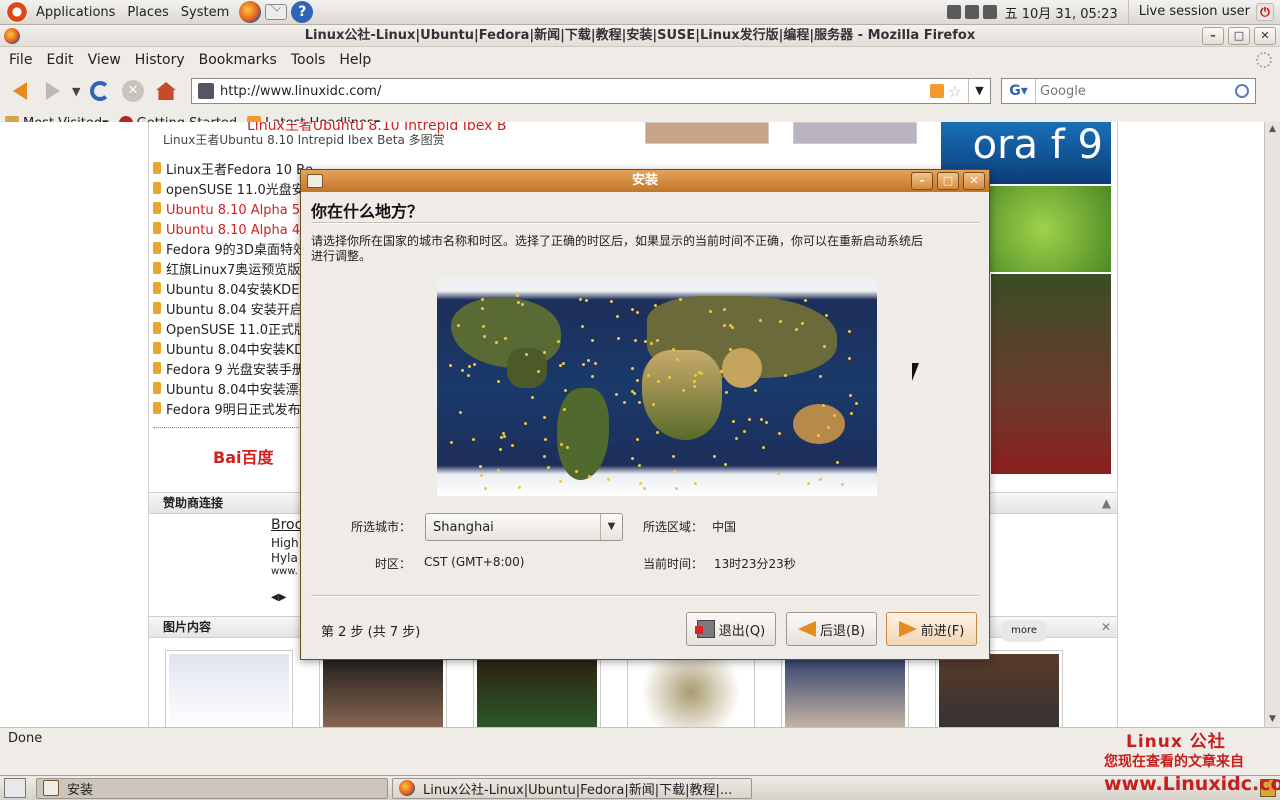 Image resolution: width=1280 pixels, height=800 pixels. I want to click on dialog-titlebar: 安装 – □ ✕, so click(645, 181).